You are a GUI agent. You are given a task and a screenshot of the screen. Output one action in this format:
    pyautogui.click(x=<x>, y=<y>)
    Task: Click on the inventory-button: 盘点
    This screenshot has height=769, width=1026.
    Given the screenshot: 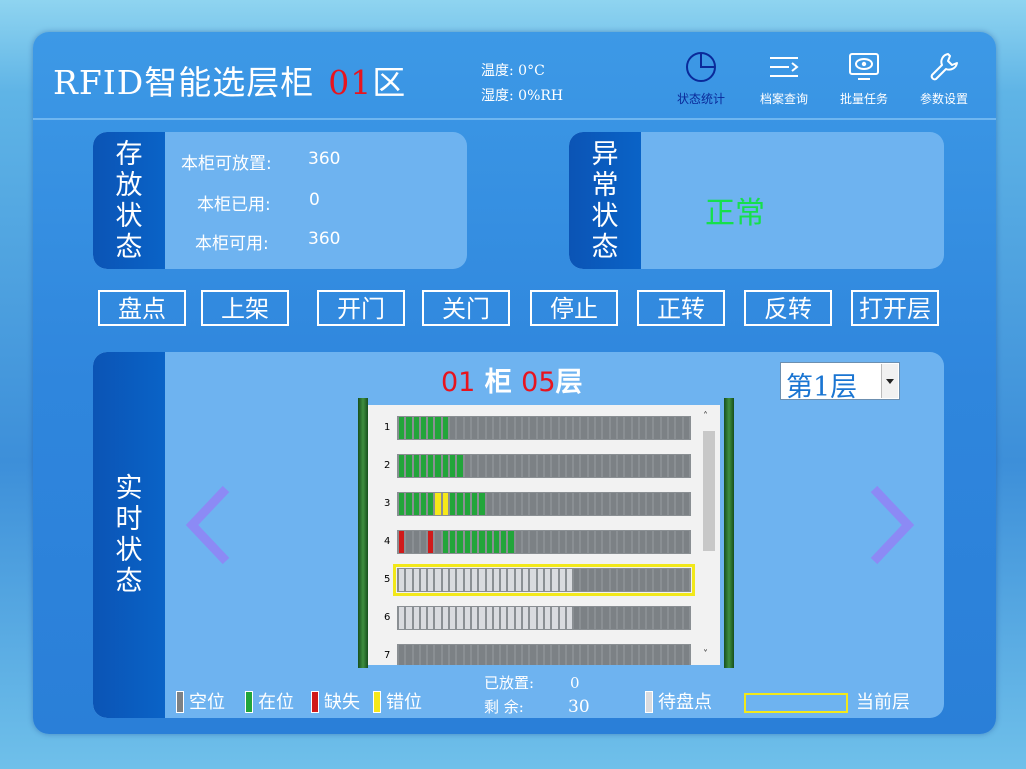 What is the action you would take?
    pyautogui.click(x=142, y=308)
    